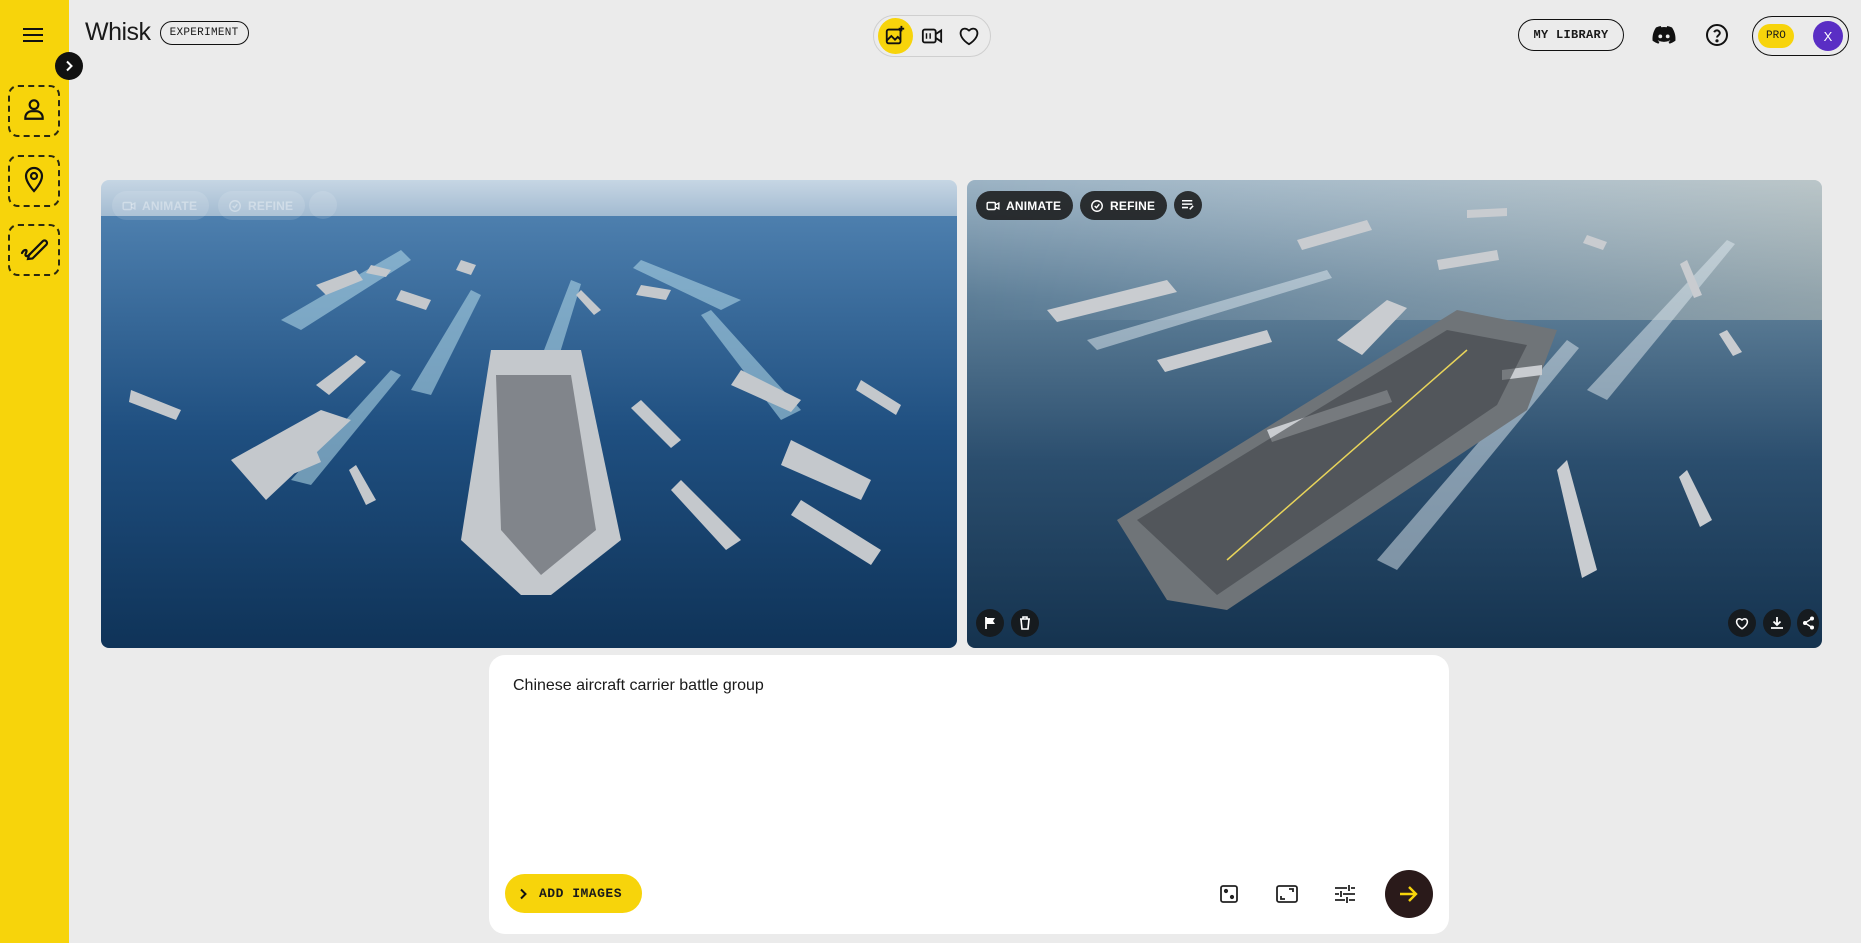 Image resolution: width=1861 pixels, height=943 pixels. I want to click on menu-icon, so click(33, 35).